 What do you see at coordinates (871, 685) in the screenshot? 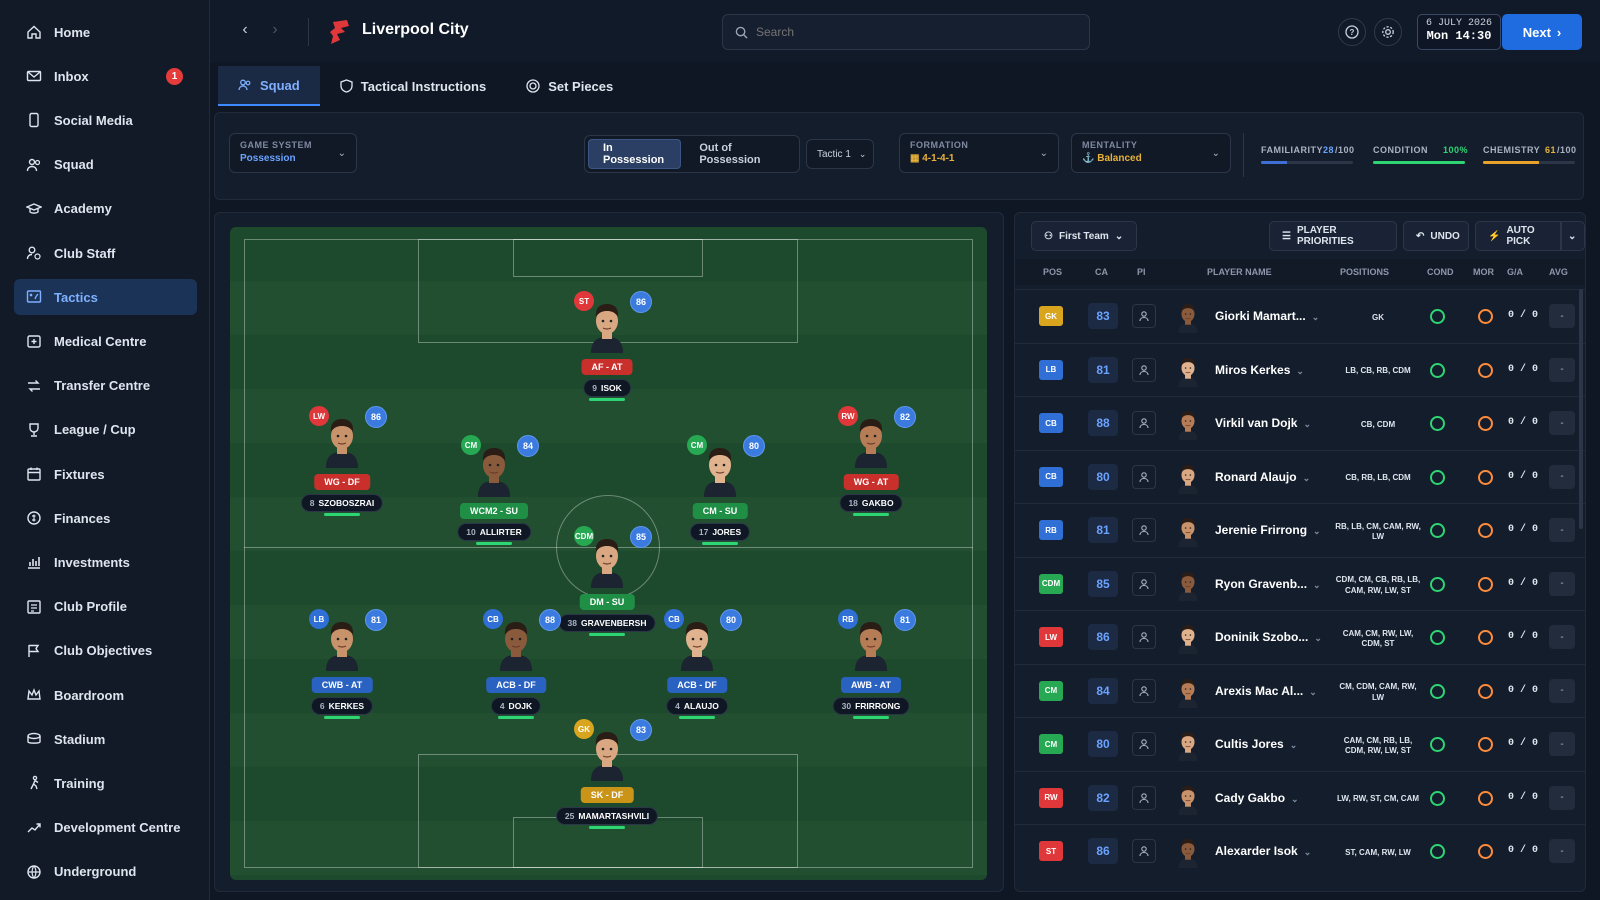
I see `player-role: AWB - AT` at bounding box center [871, 685].